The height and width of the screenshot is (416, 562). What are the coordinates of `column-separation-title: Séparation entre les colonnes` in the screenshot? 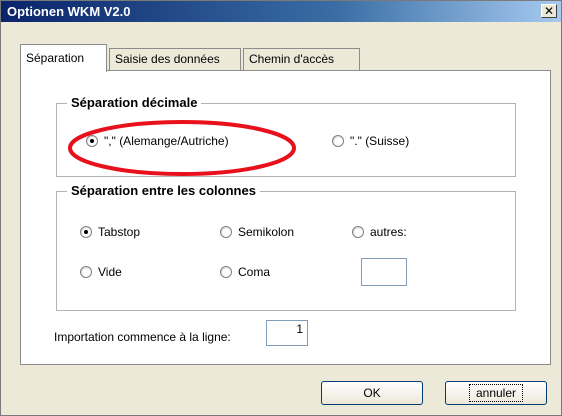 It's located at (163, 190).